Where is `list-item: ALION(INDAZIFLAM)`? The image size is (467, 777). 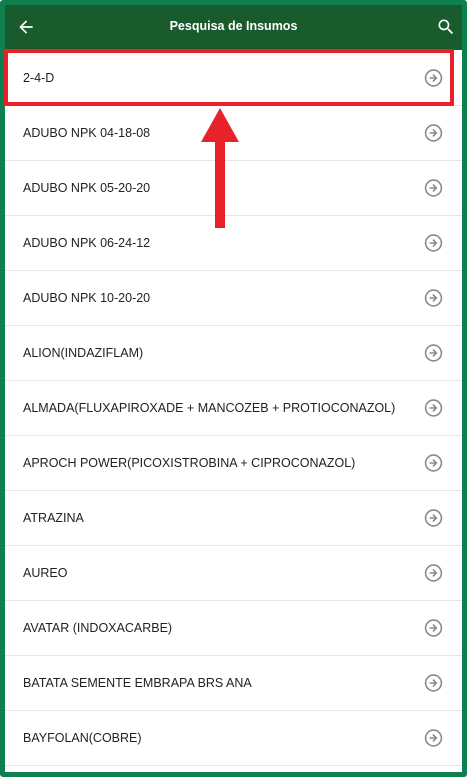 list-item: ALION(INDAZIFLAM) is located at coordinates (233, 353).